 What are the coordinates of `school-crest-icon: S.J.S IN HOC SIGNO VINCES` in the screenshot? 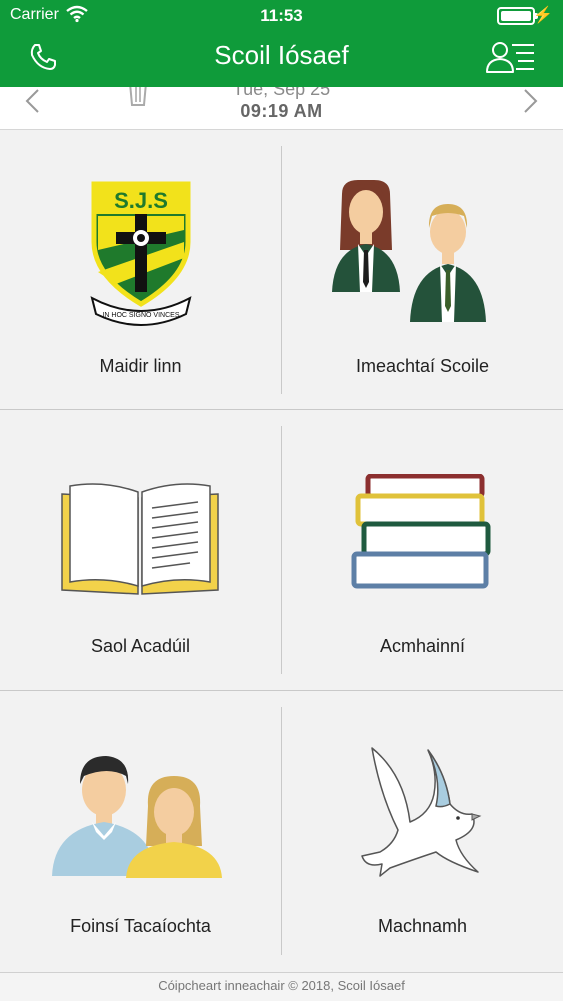 It's located at (141, 253).